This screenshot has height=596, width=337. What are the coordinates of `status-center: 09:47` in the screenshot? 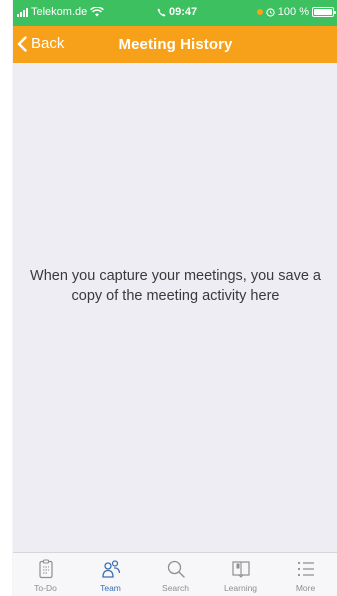 It's located at (177, 12).